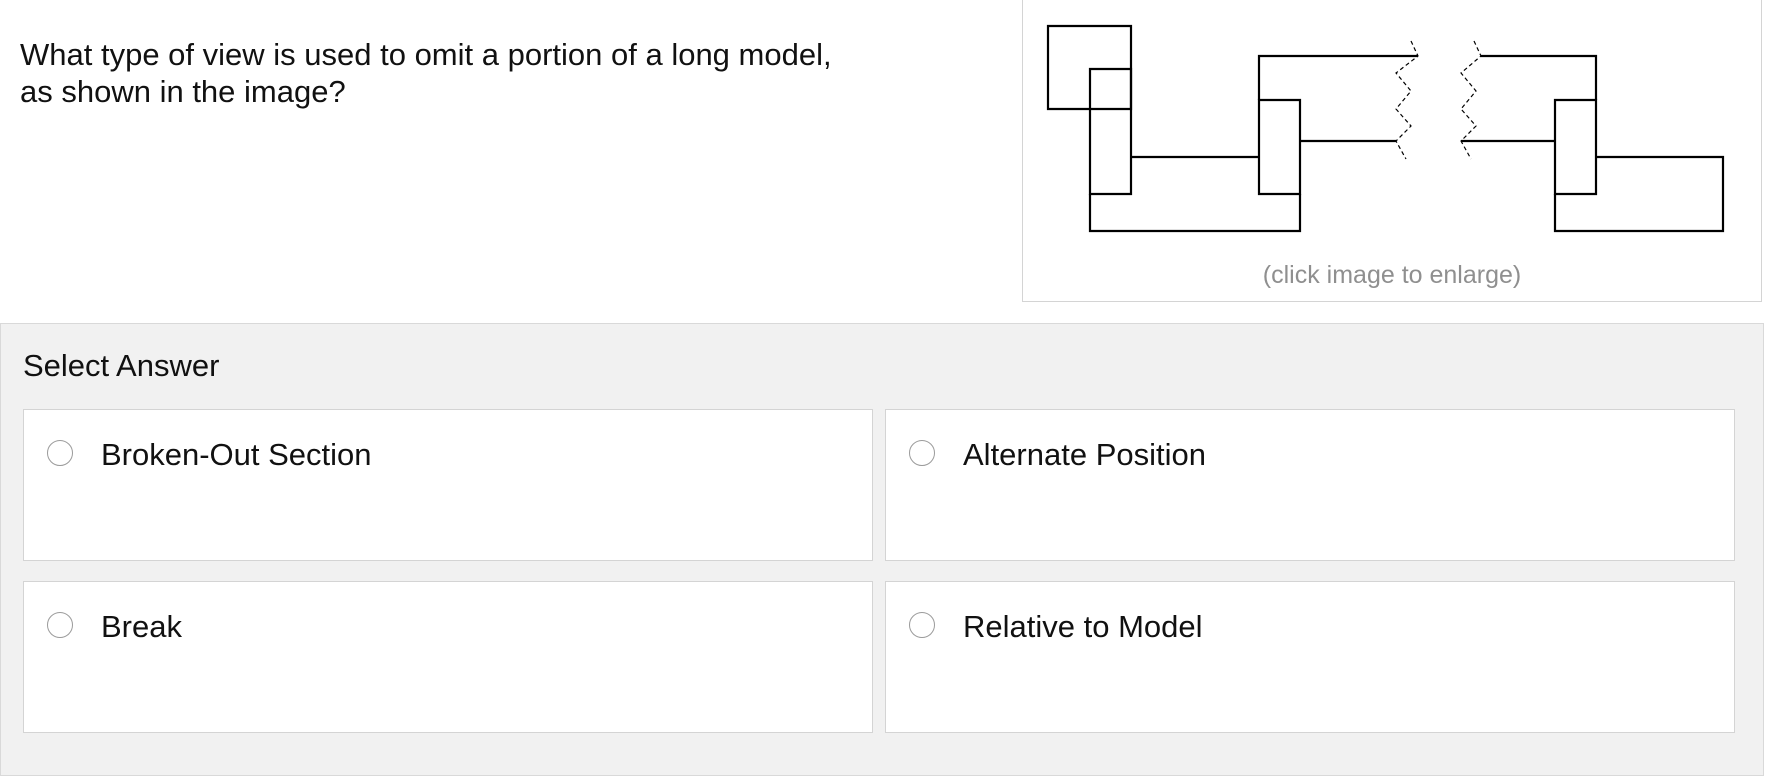 Image resolution: width=1766 pixels, height=776 pixels. Describe the element at coordinates (1392, 275) in the screenshot. I see `enlarge-caption: (click image to enlarge)` at that location.